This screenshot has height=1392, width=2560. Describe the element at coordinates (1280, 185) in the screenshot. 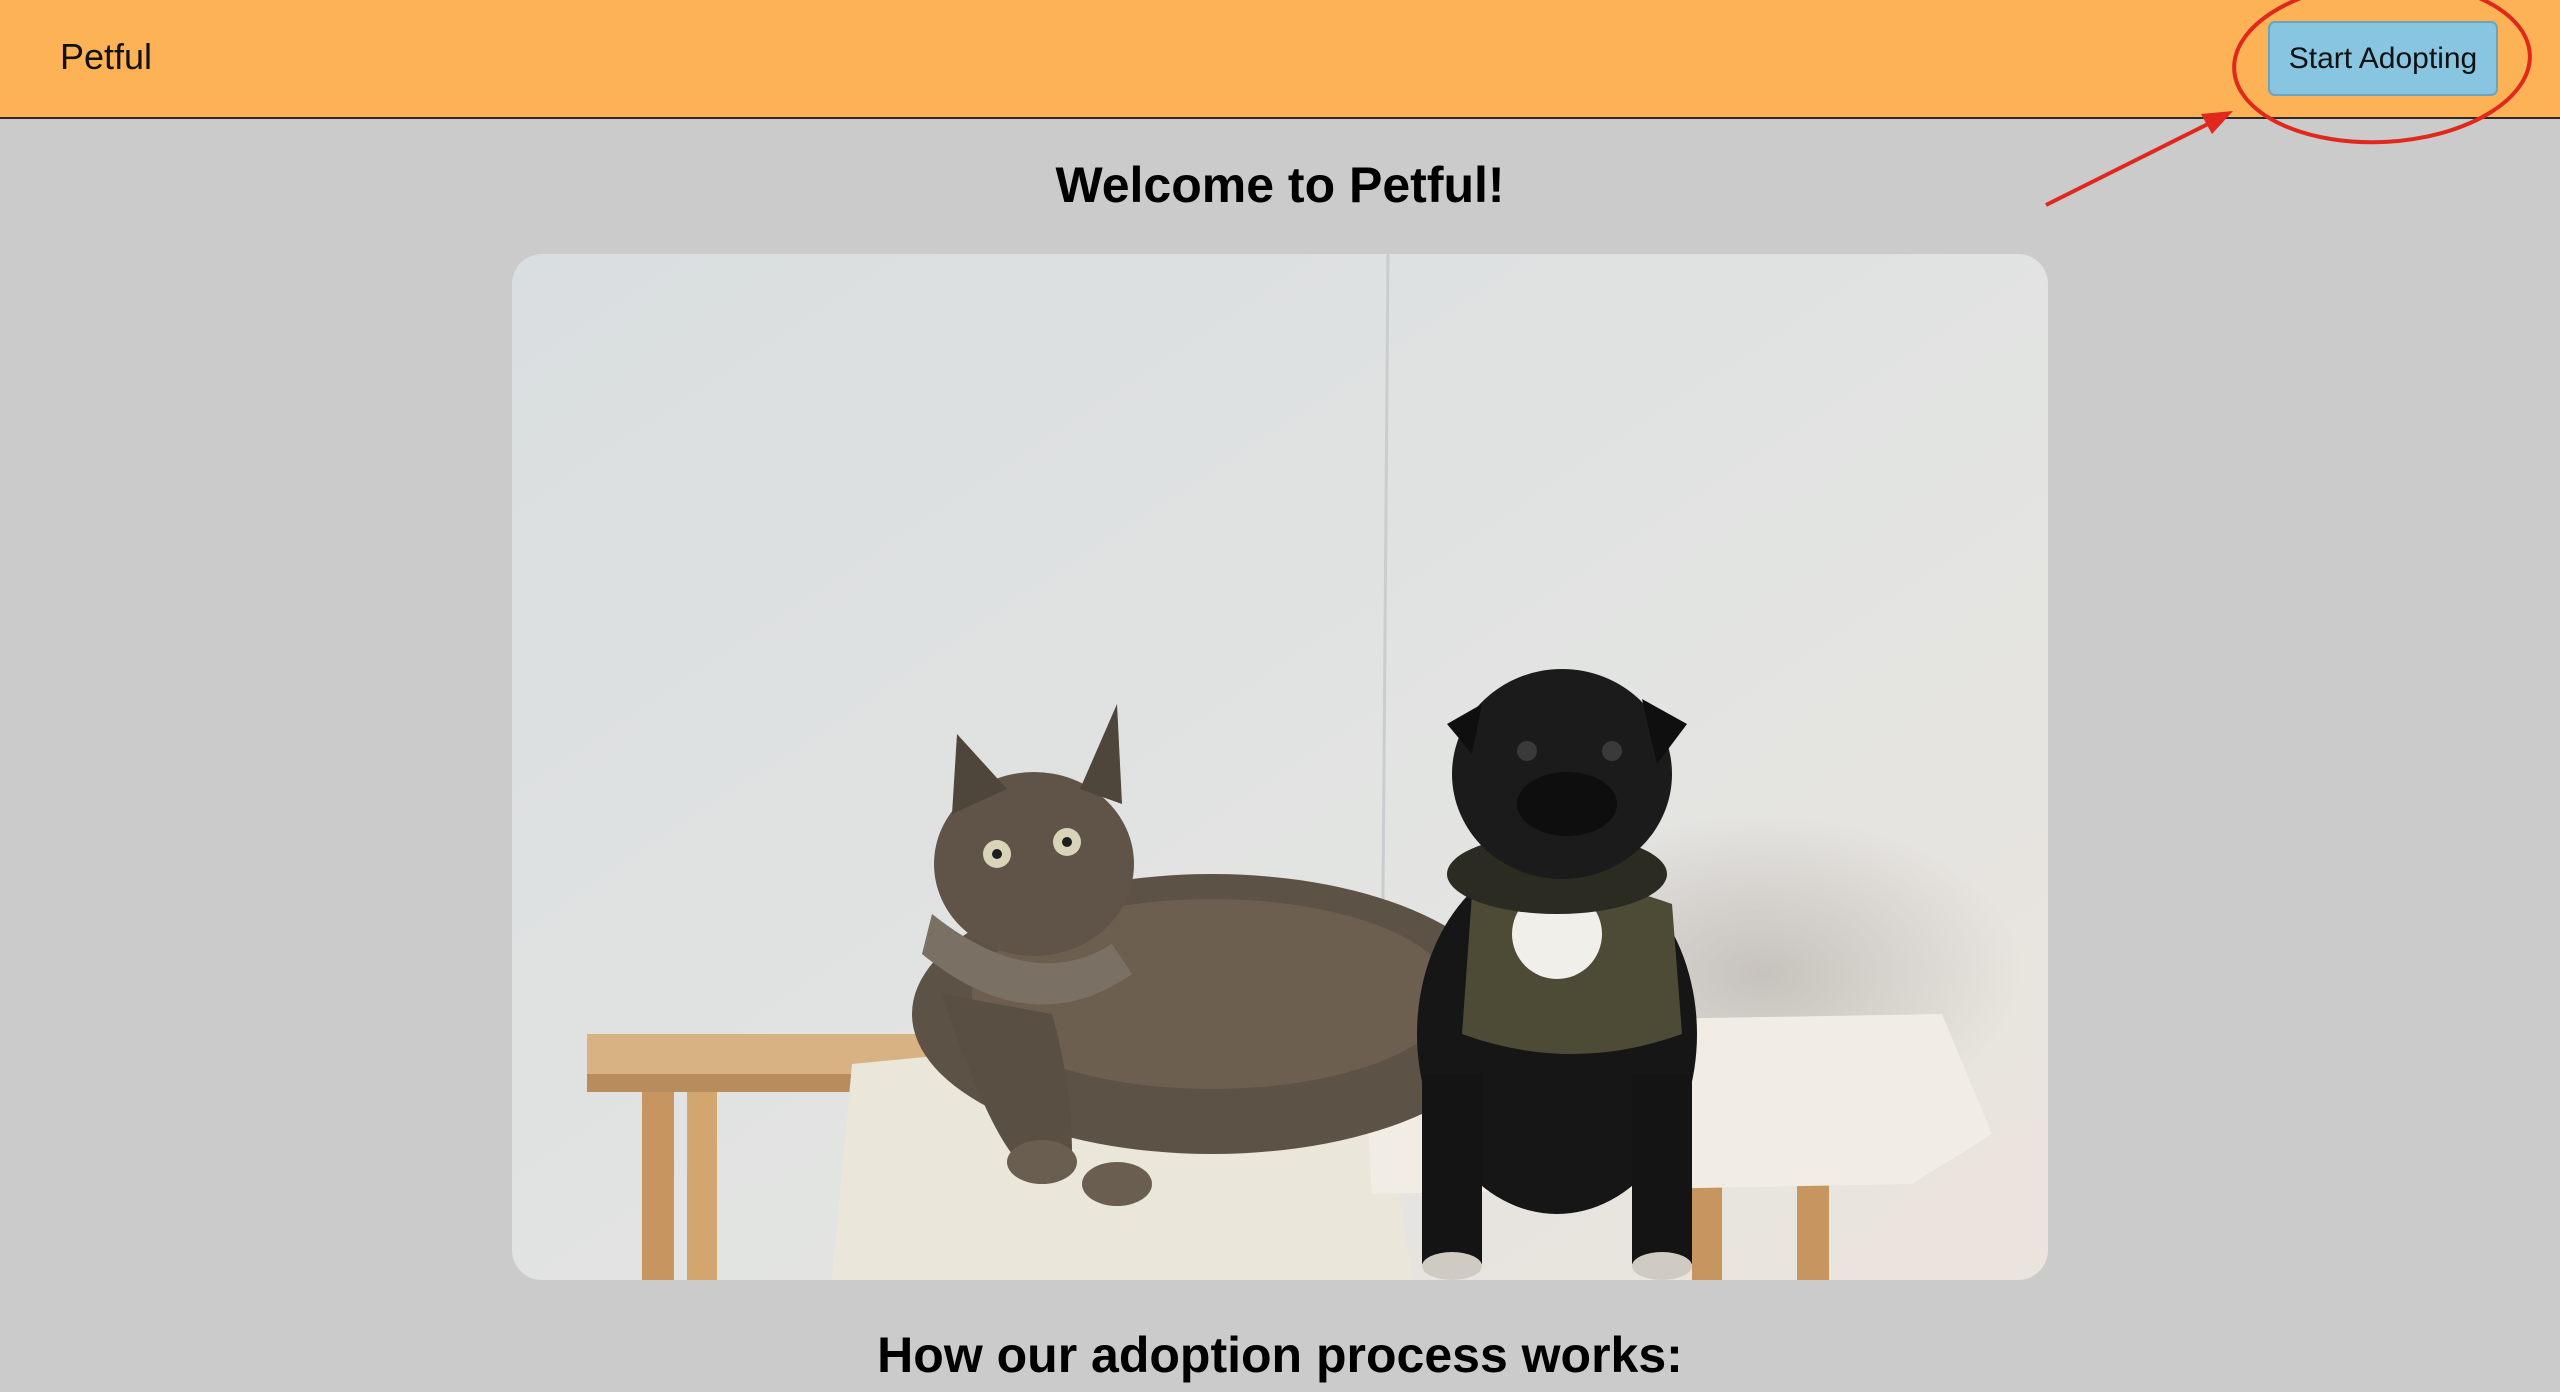

I see `welcome-title: Welcome to Petful!` at that location.